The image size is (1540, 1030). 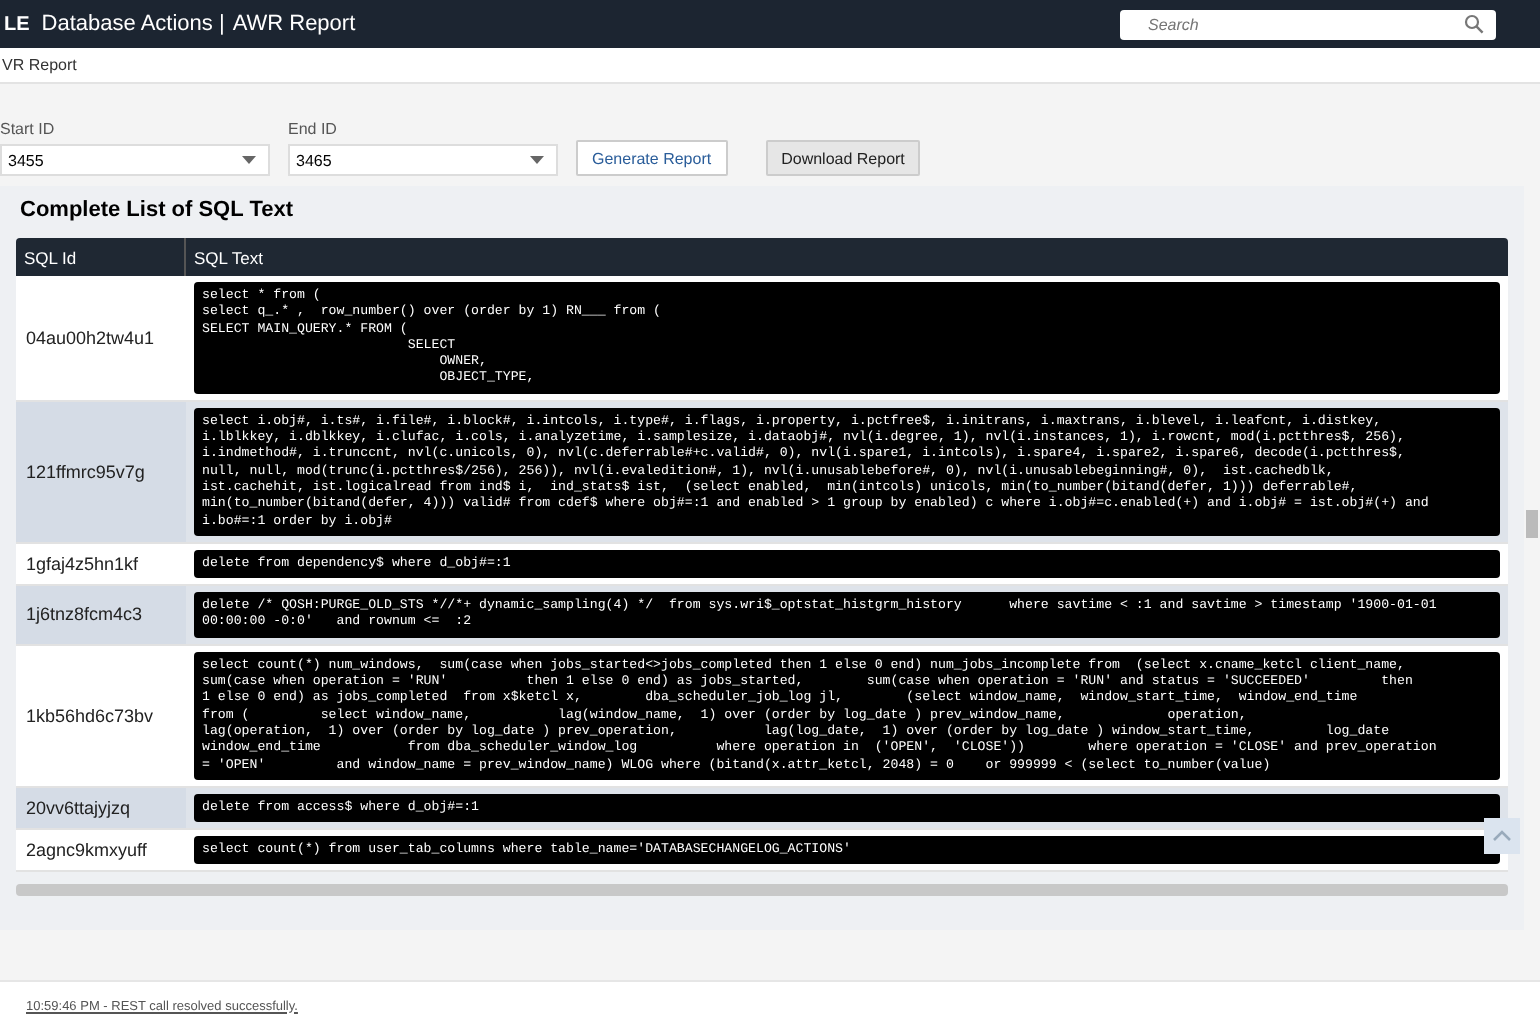 I want to click on panel-title: Complete List of SQL Text, so click(x=156, y=211).